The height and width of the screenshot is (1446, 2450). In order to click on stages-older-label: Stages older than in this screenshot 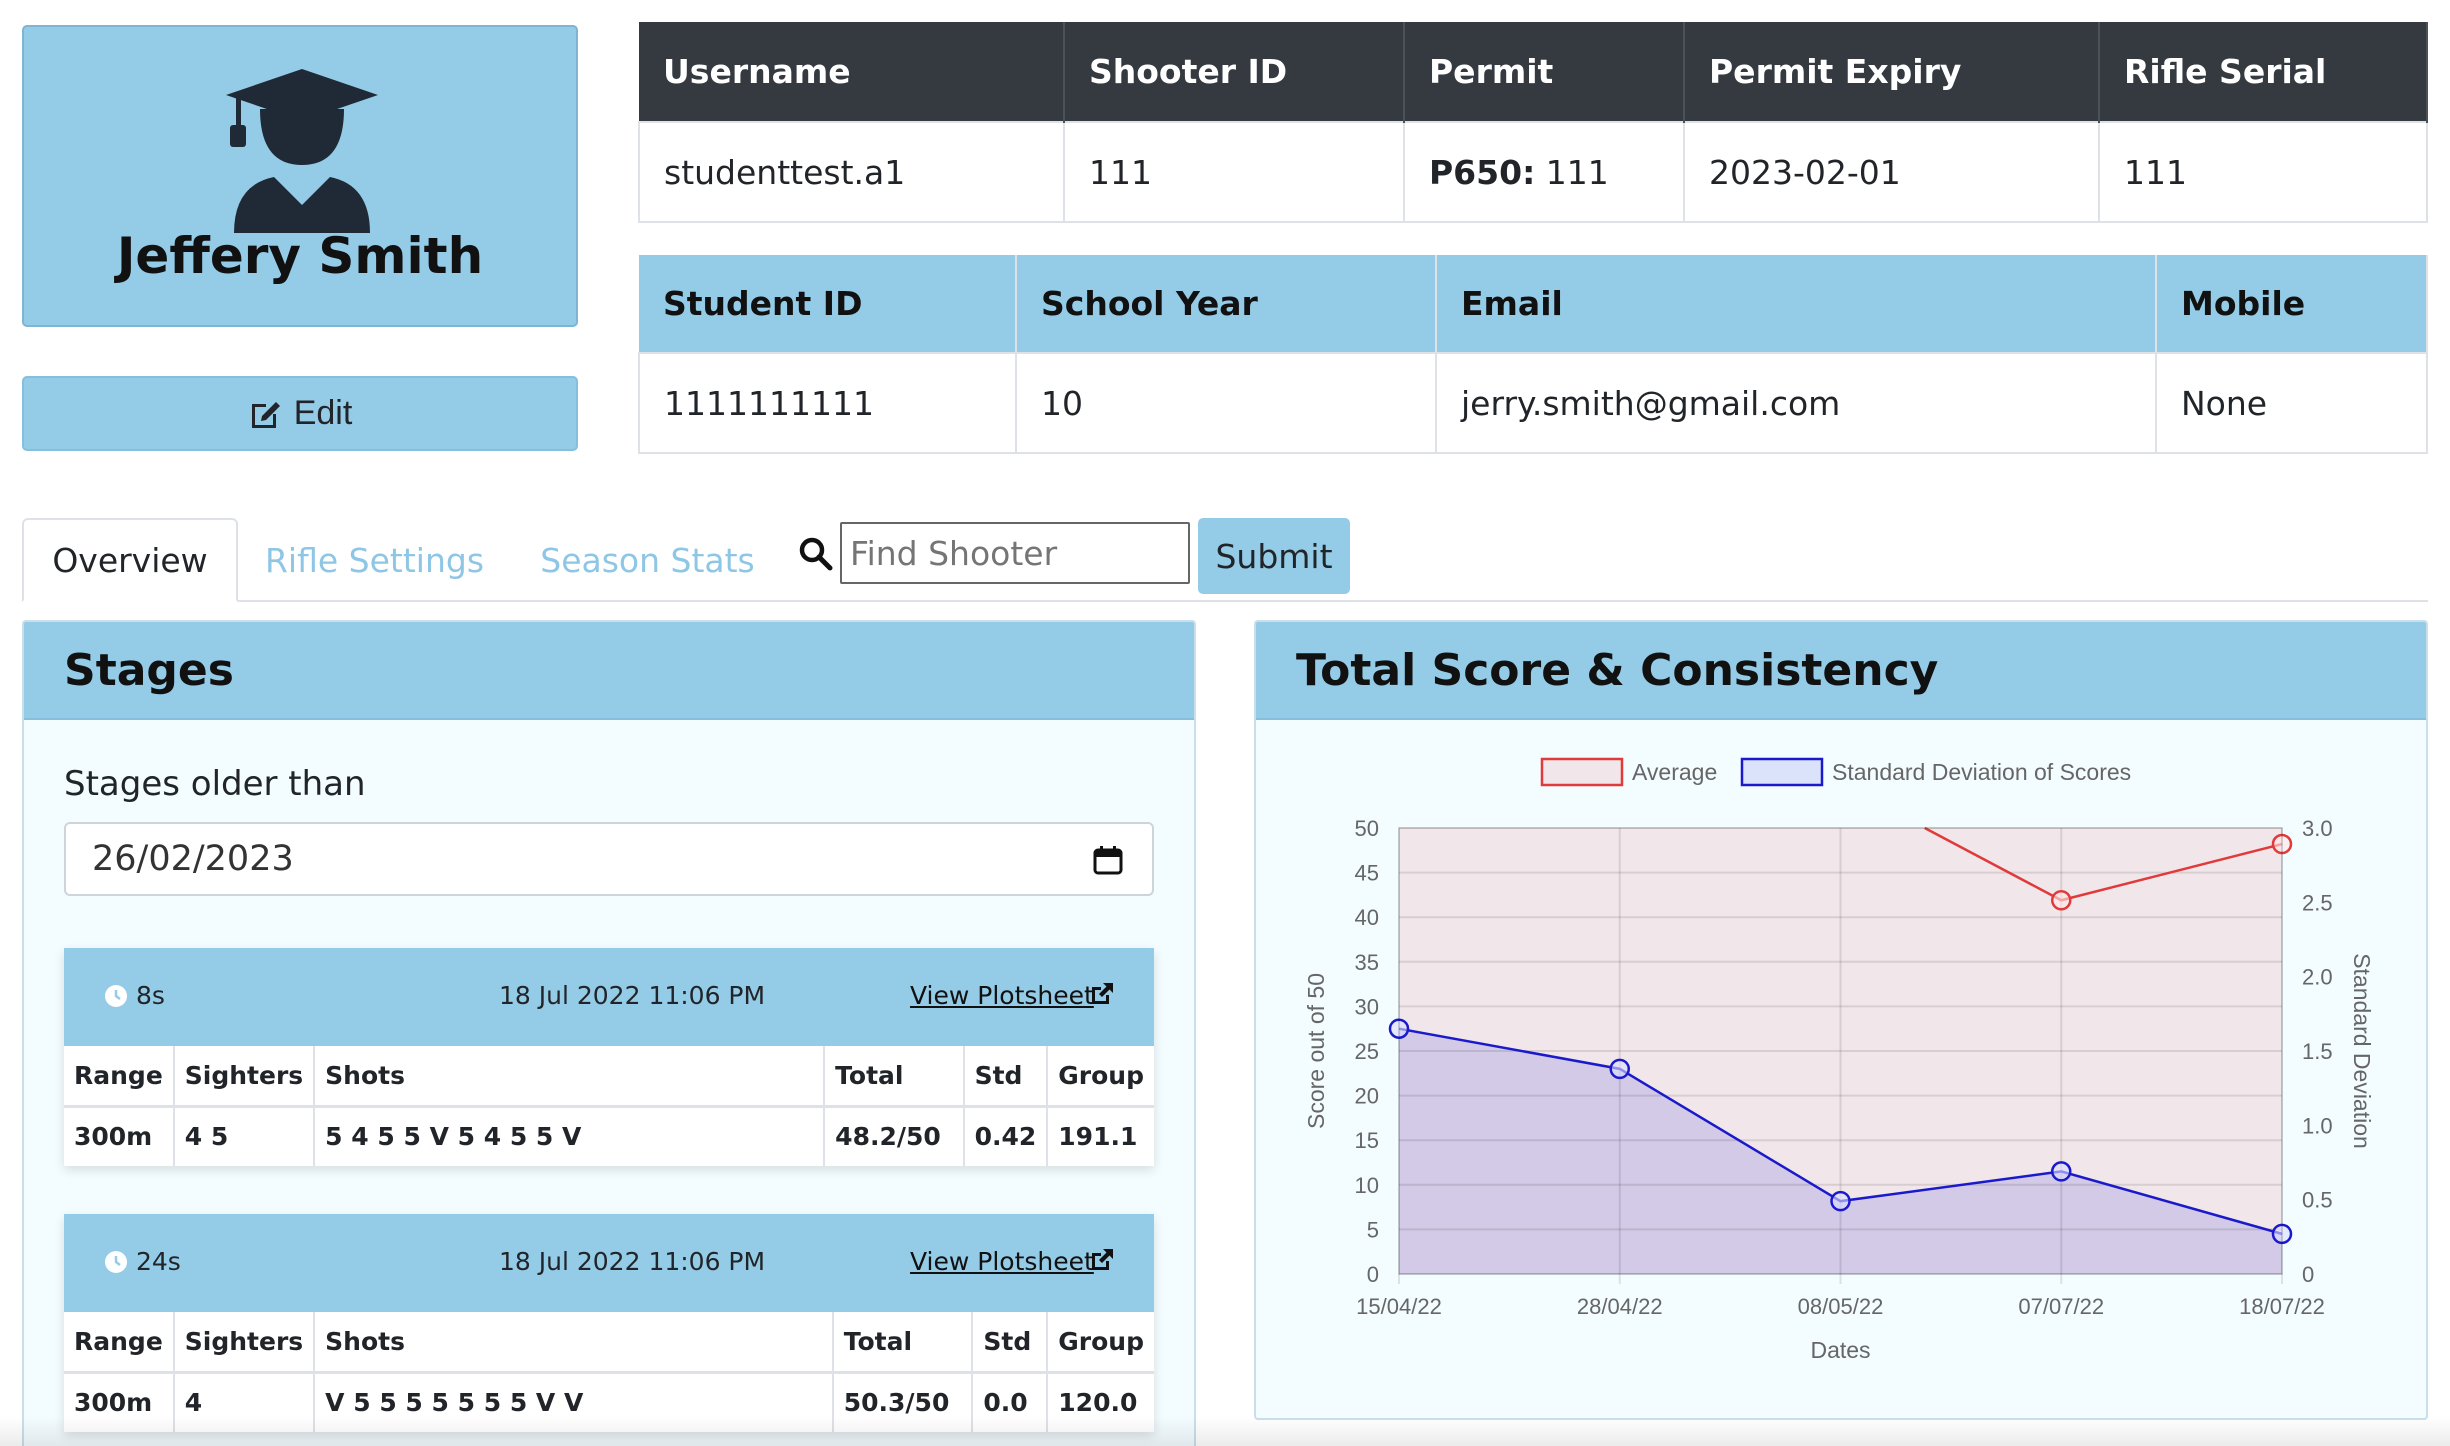, I will do `click(215, 784)`.